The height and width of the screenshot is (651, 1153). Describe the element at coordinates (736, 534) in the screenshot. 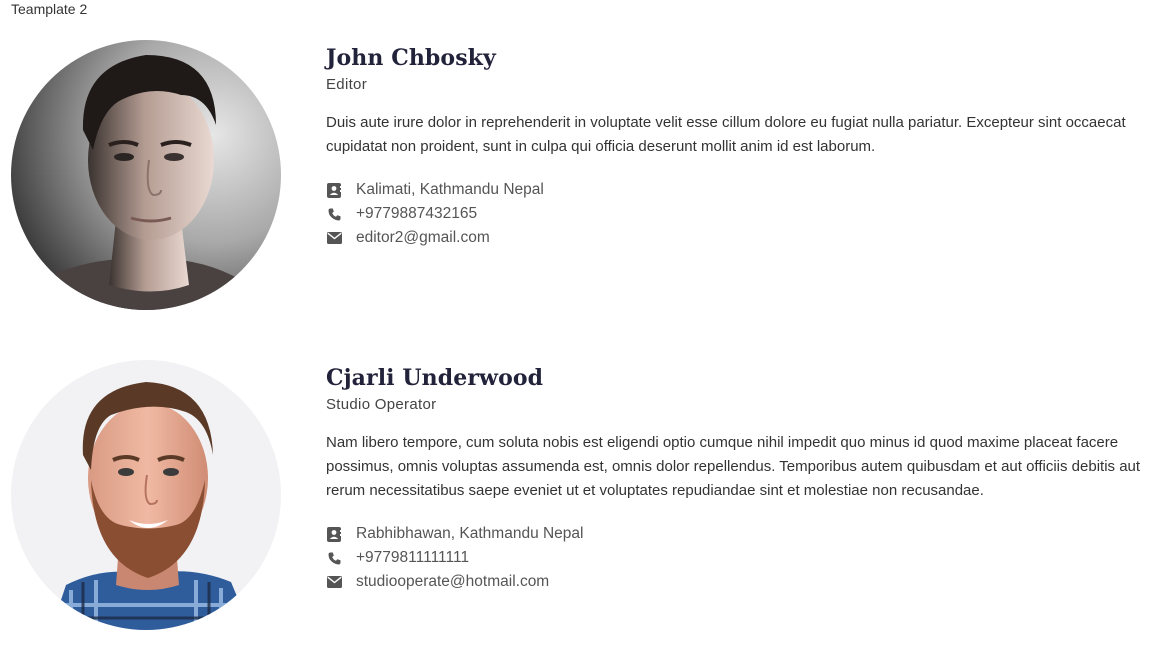

I see `contact-address: Rabhibhawan, Kathmandu Nepal` at that location.